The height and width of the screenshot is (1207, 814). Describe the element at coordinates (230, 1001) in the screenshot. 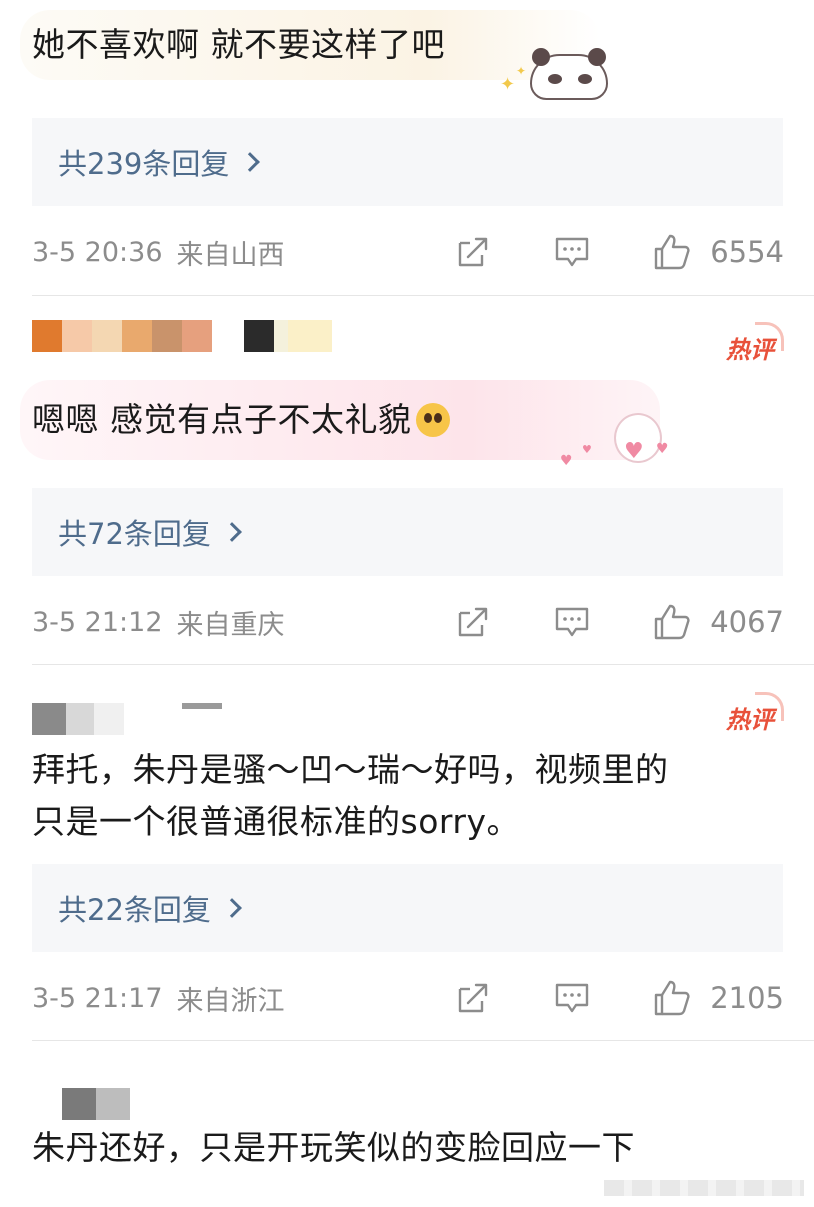

I see `comment-location: 来自浙江` at that location.